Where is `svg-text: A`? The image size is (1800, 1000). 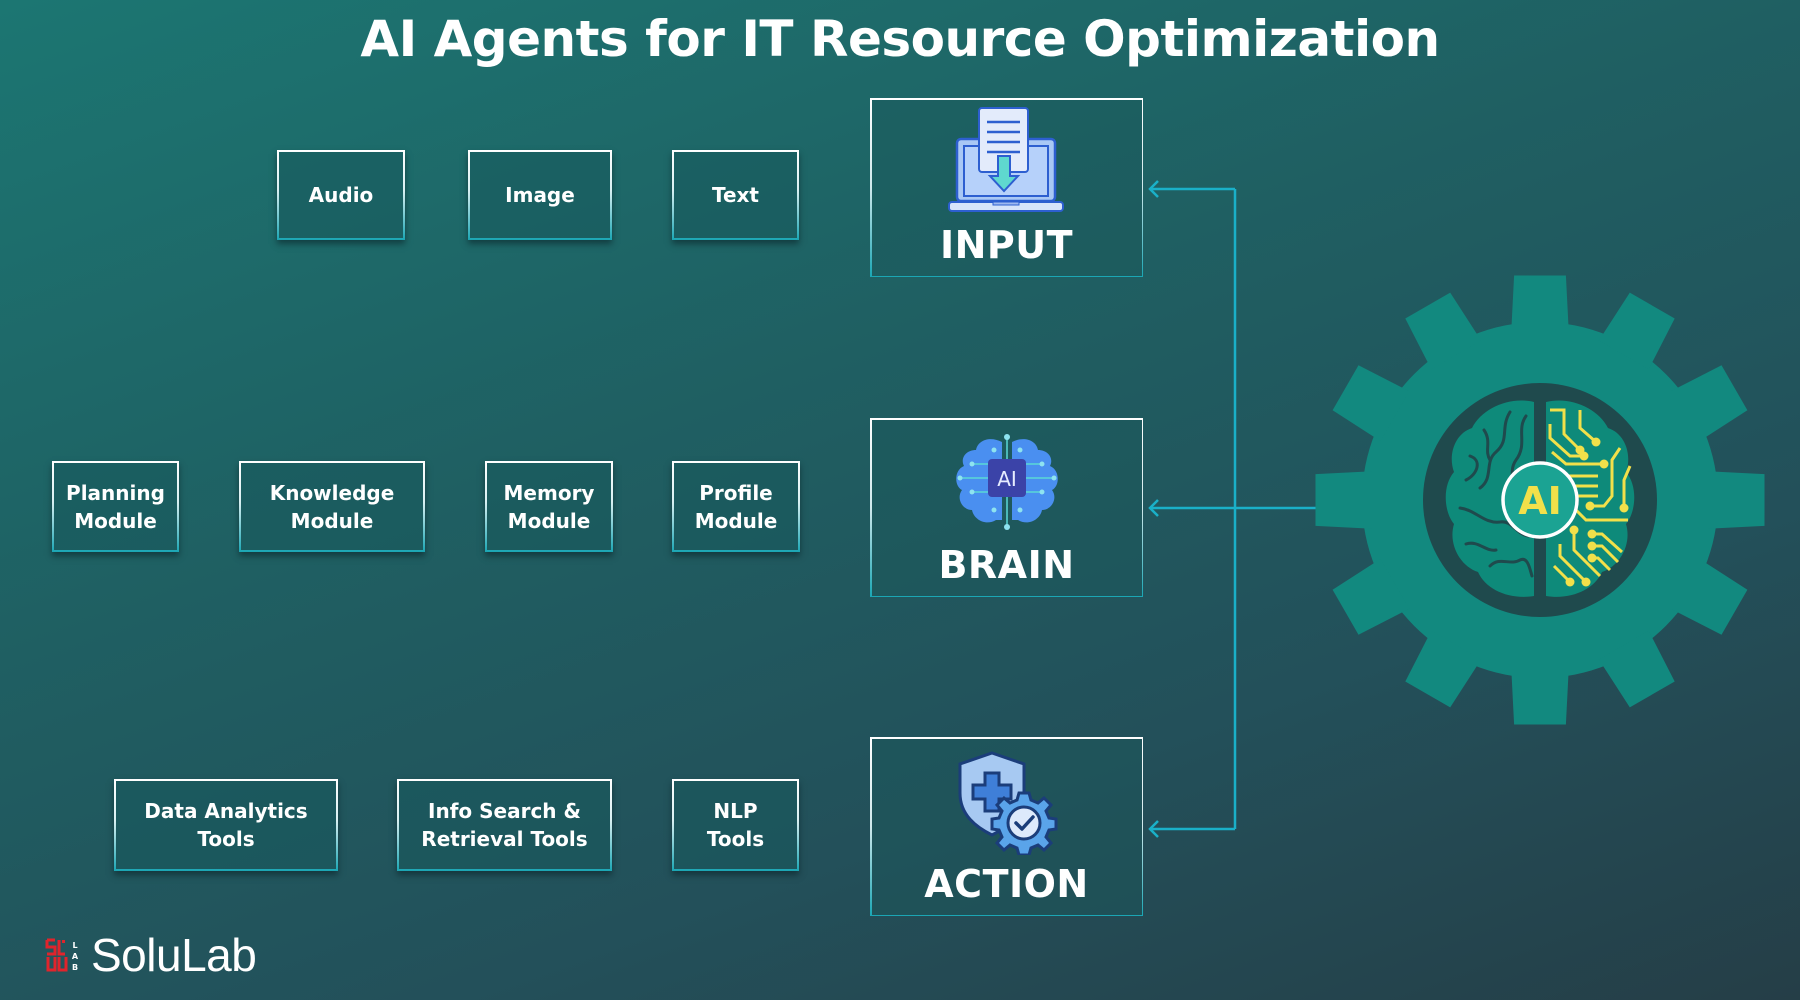
svg-text: A is located at coordinates (75, 956).